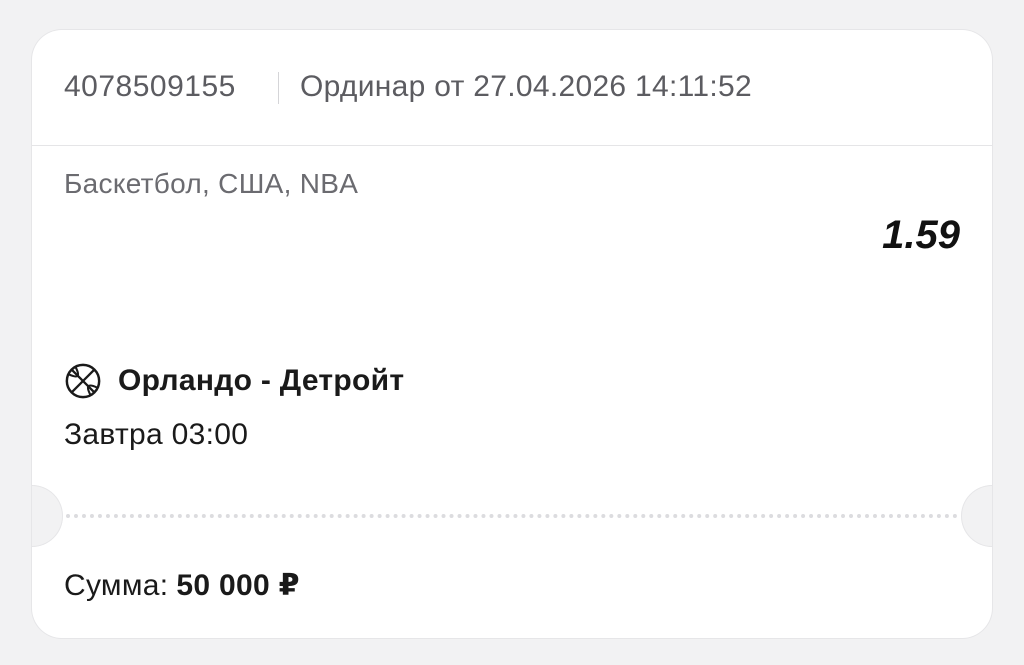  Describe the element at coordinates (976, 516) in the screenshot. I see `ticket-notch-right` at that location.